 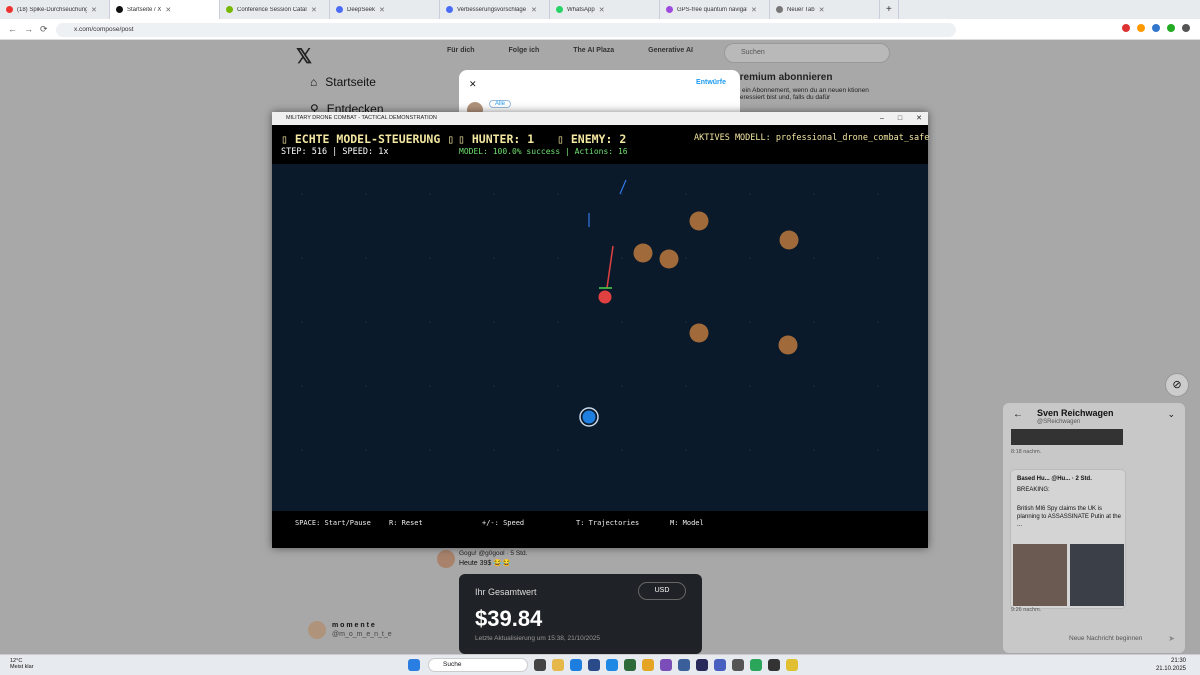 I want to click on forward-icon: →, so click(x=28, y=29).